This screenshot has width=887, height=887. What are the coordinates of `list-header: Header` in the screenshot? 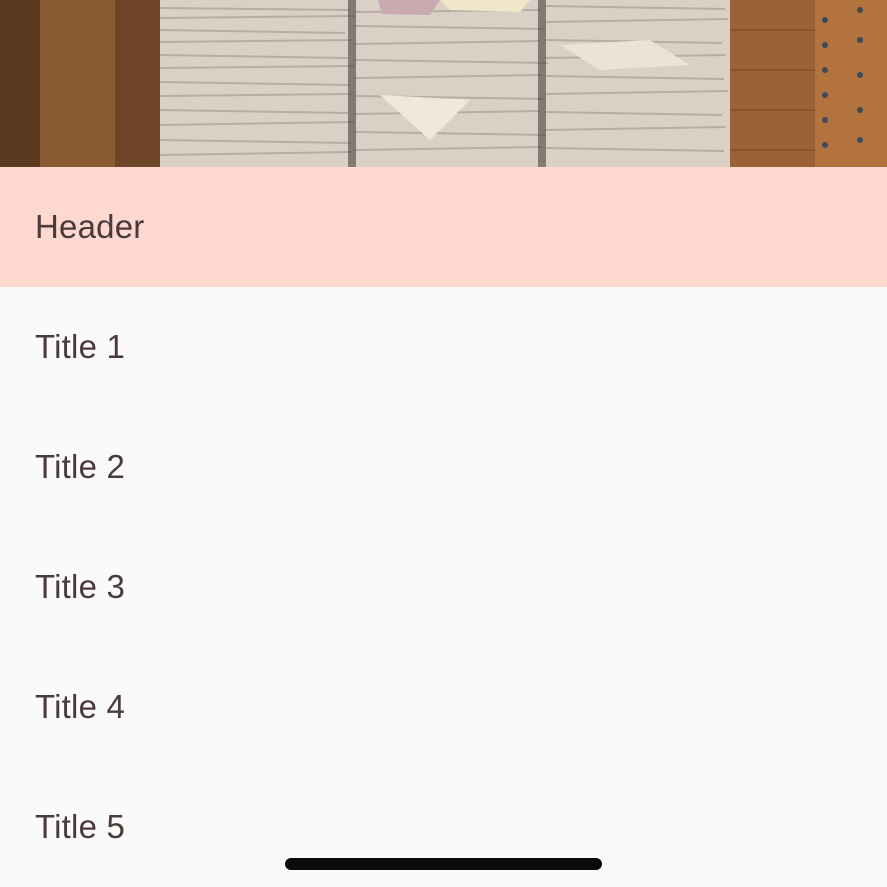 It's located at (443, 227).